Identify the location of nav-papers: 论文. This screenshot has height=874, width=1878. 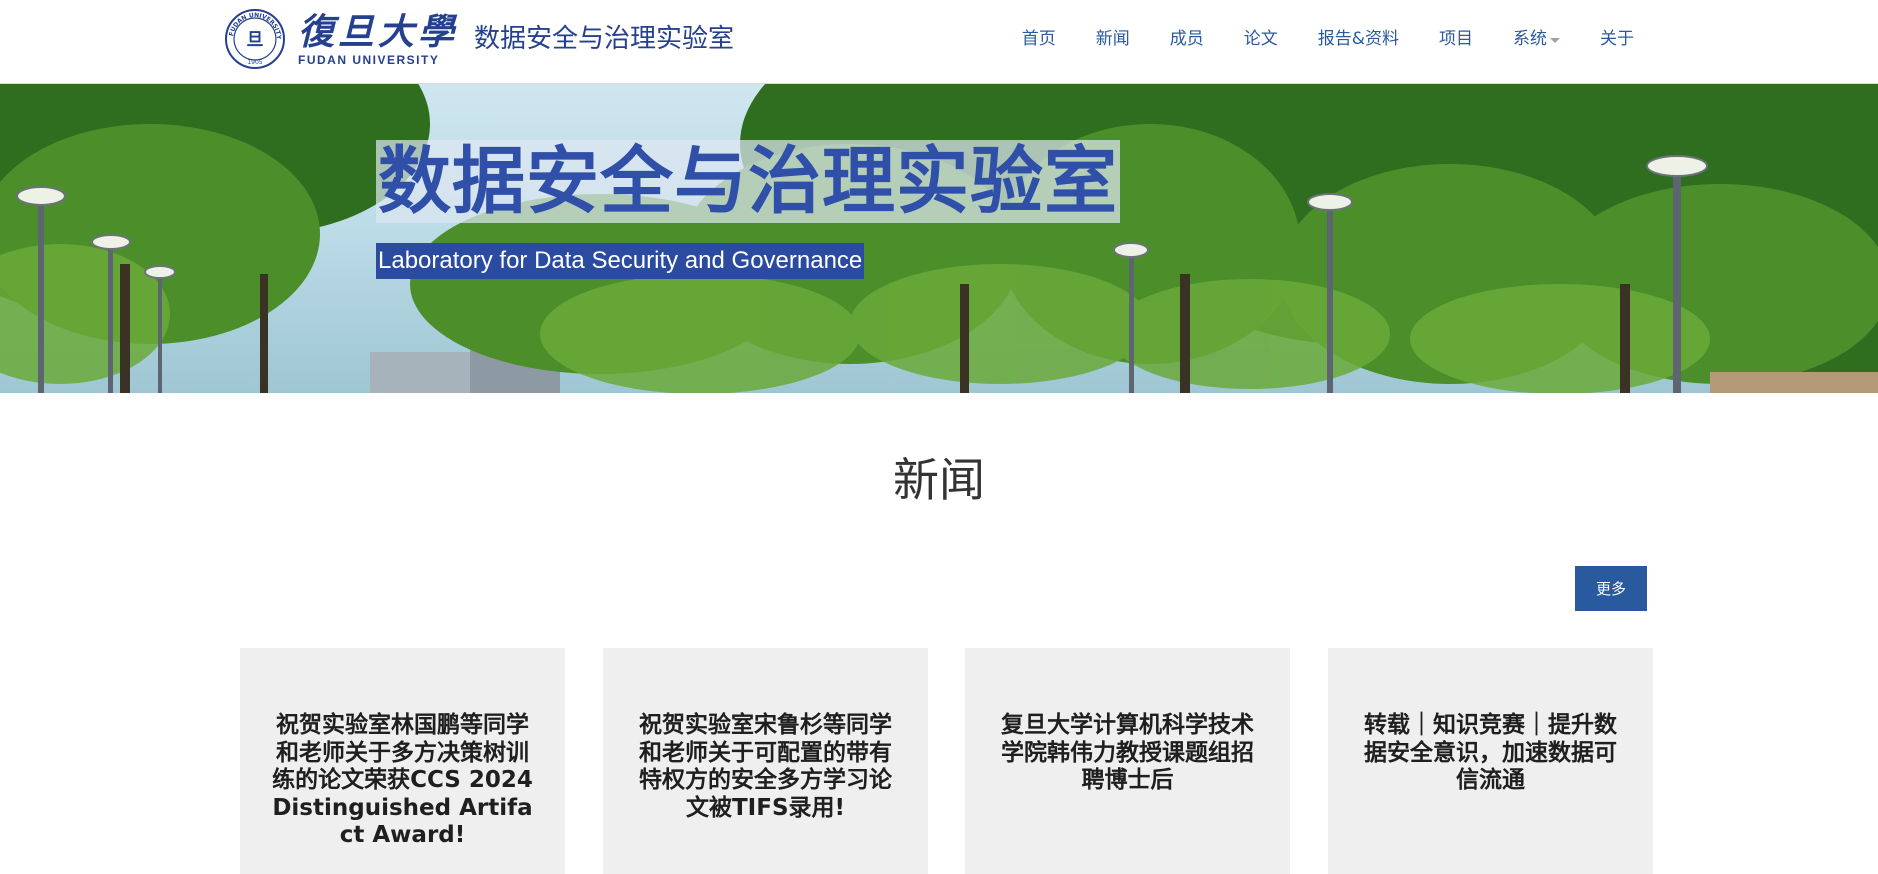
(1261, 39).